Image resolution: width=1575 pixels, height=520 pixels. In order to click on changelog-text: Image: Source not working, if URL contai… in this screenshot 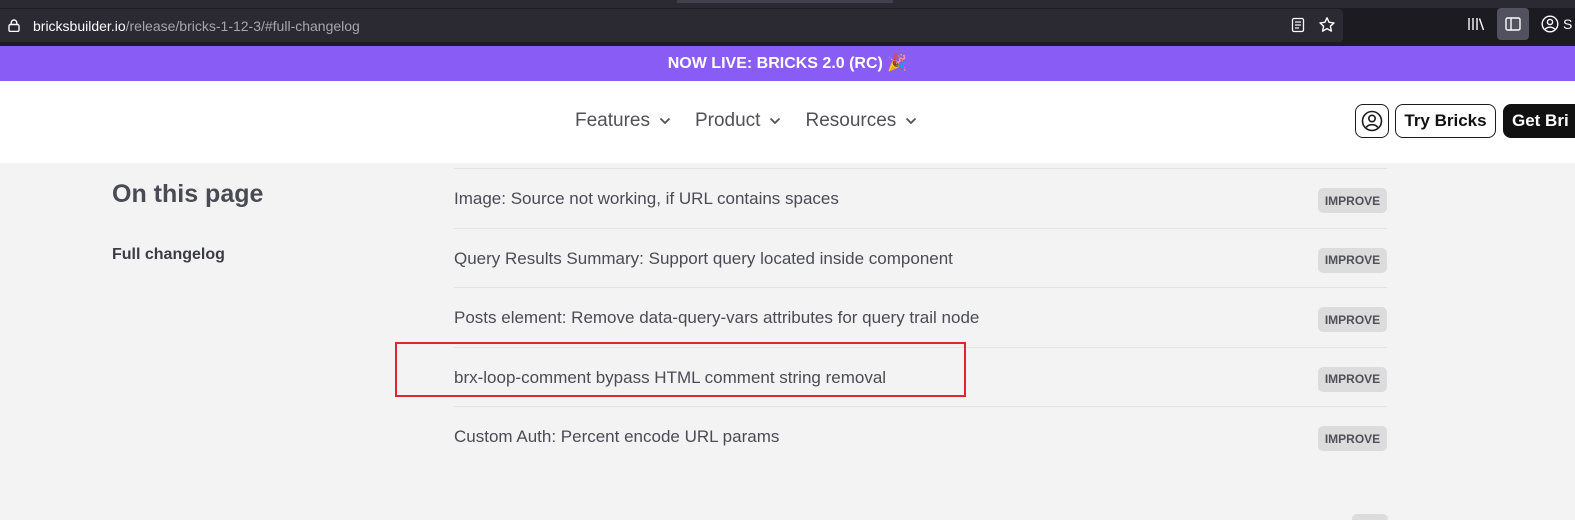, I will do `click(646, 198)`.